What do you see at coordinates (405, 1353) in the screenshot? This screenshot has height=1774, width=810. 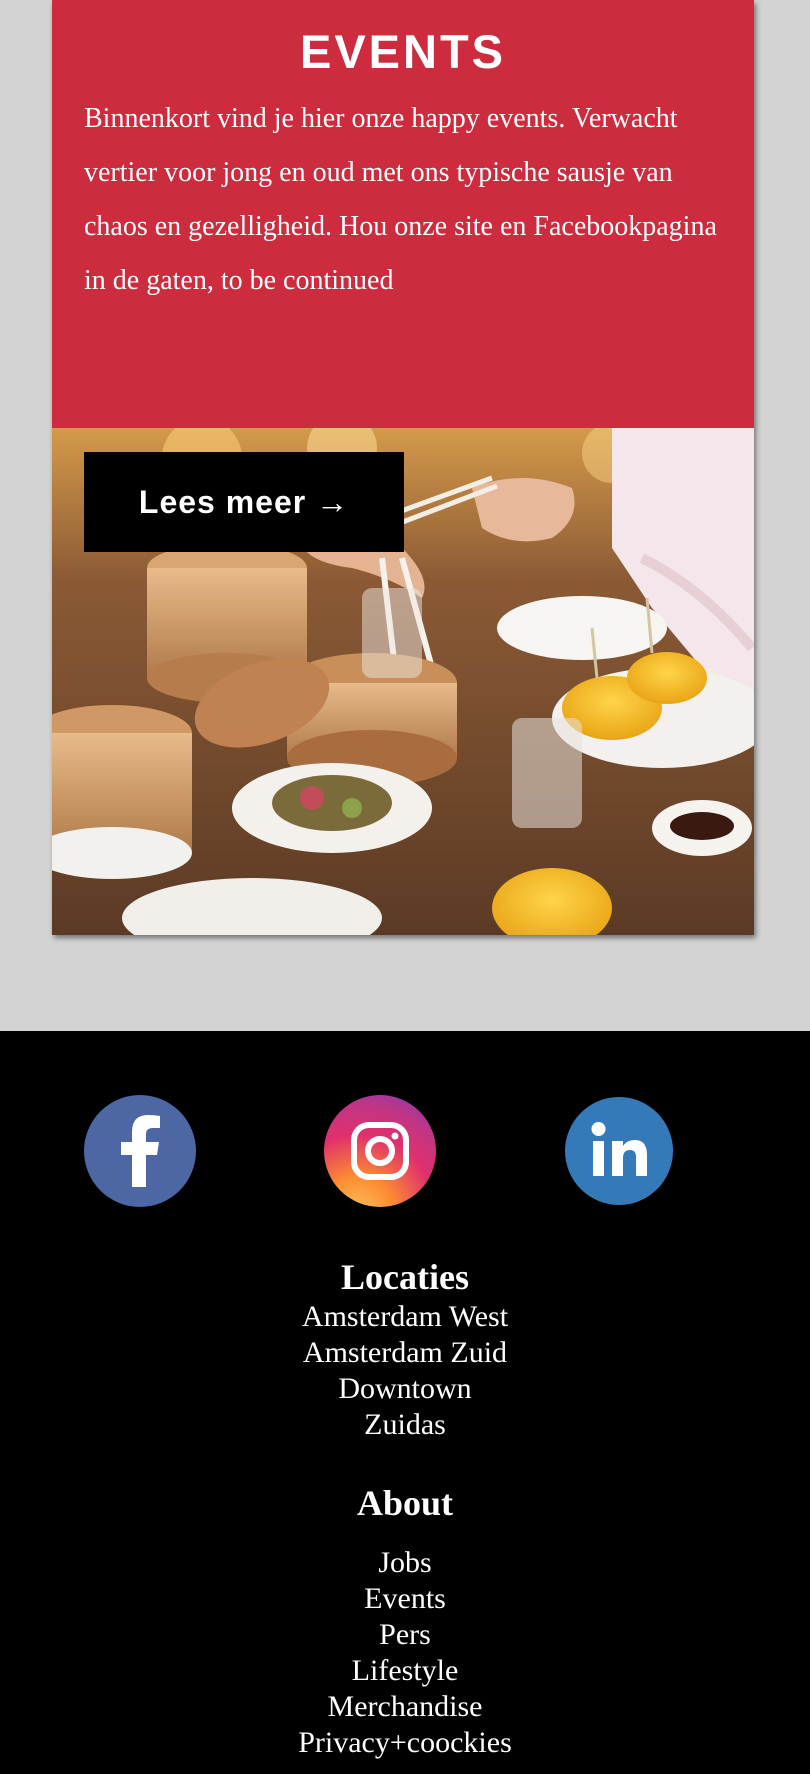 I see `footer-link-amsterdam-zuid: Amsterdam Zuid` at bounding box center [405, 1353].